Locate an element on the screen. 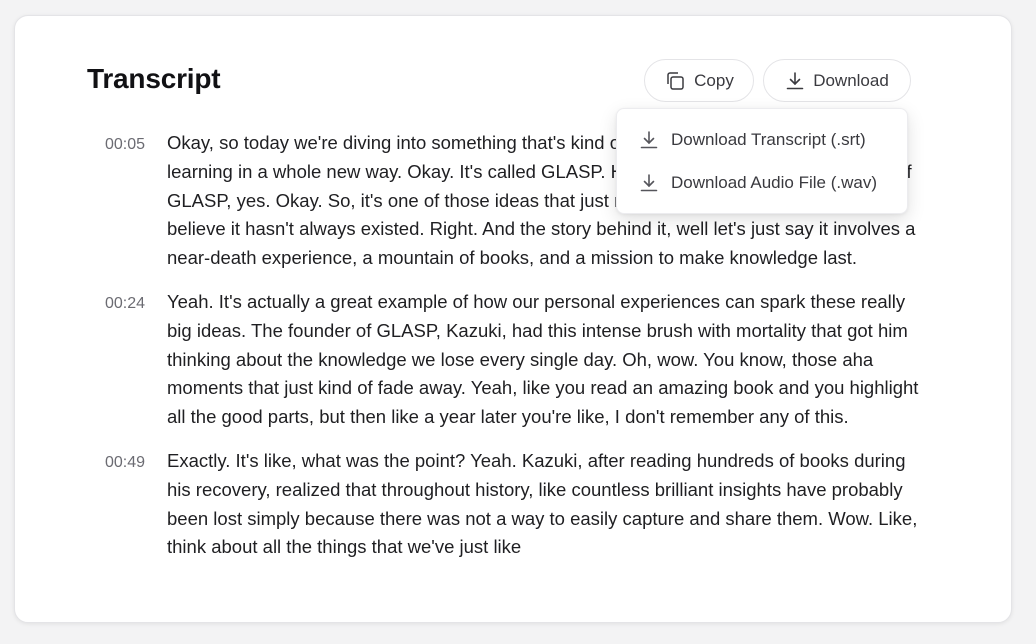  download-button: Download is located at coordinates (837, 80).